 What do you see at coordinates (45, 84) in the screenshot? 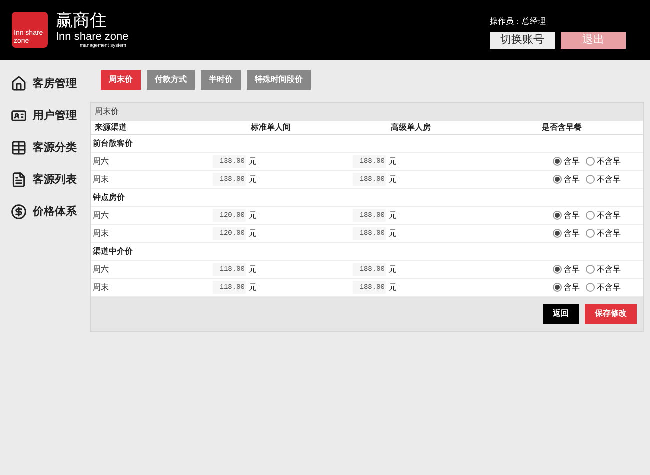
I see `sidebar-item: 客房管理` at bounding box center [45, 84].